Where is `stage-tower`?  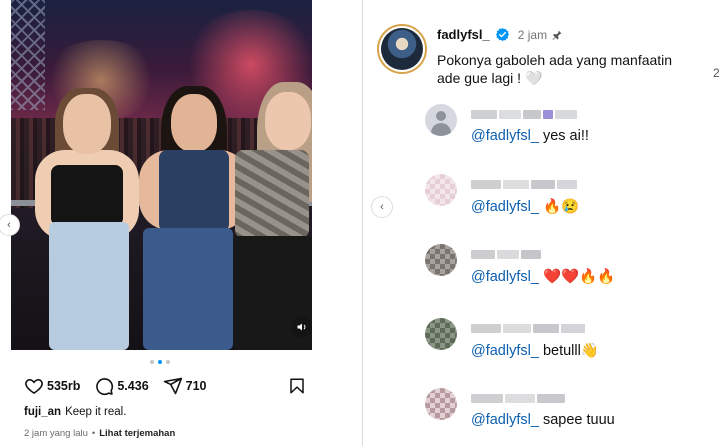
stage-tower is located at coordinates (28, 55).